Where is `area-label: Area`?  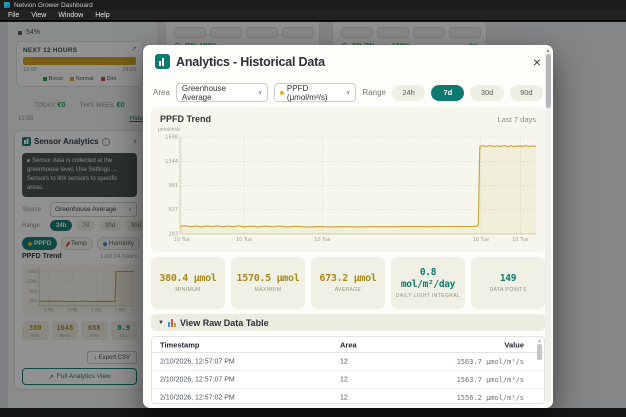
area-label: Area is located at coordinates (161, 92).